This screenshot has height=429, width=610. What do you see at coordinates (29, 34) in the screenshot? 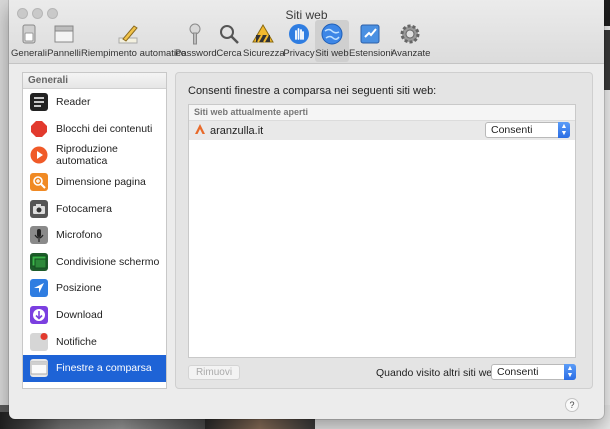
I see `toggle-switch-icon` at bounding box center [29, 34].